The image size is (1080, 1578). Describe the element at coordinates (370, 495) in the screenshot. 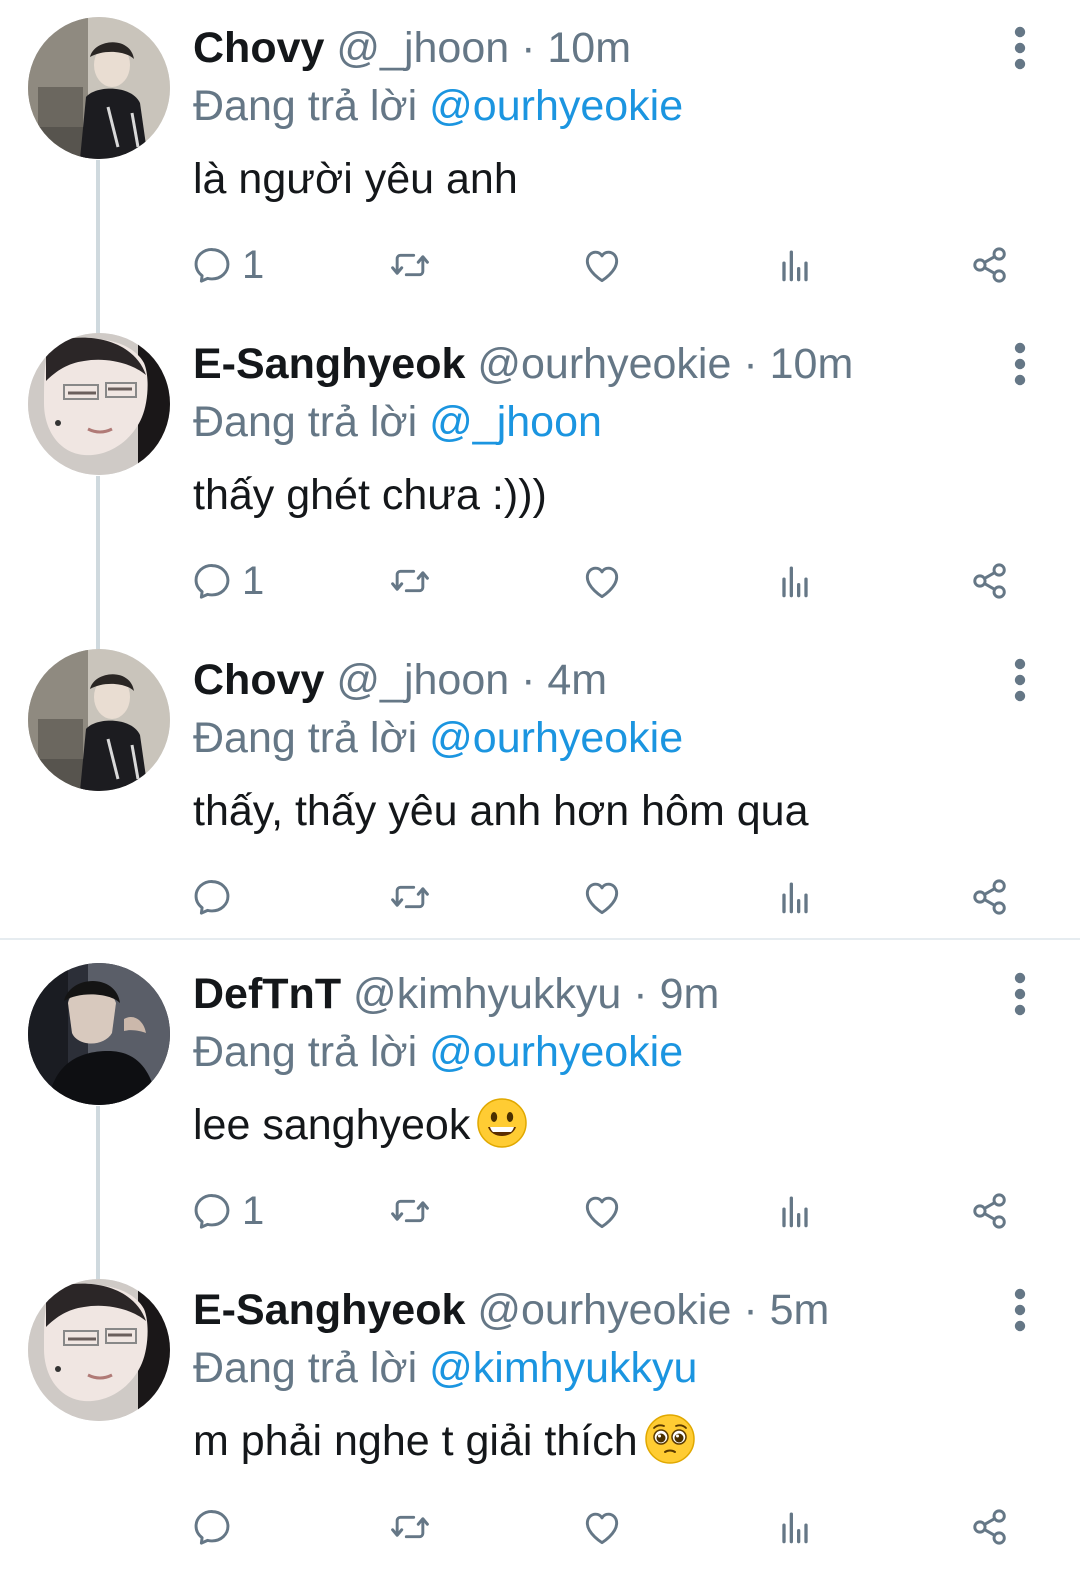

I see `tweet-text: thấy ghét chưa :)))` at that location.